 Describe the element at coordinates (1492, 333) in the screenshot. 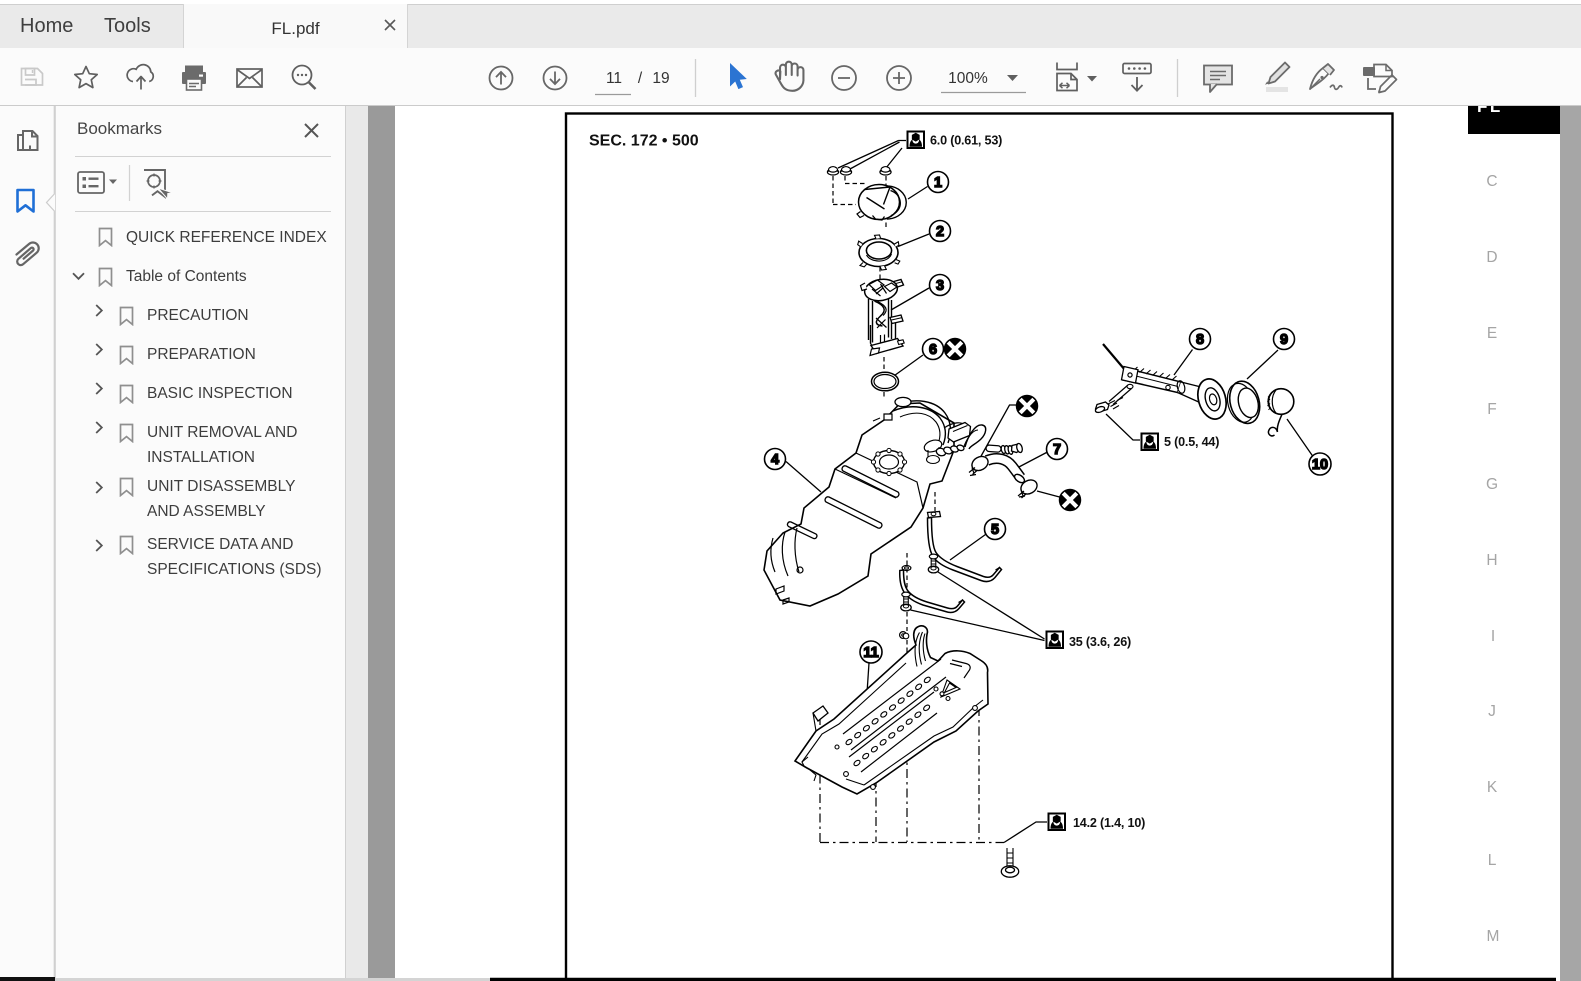

I see `svg-text: E` at that location.